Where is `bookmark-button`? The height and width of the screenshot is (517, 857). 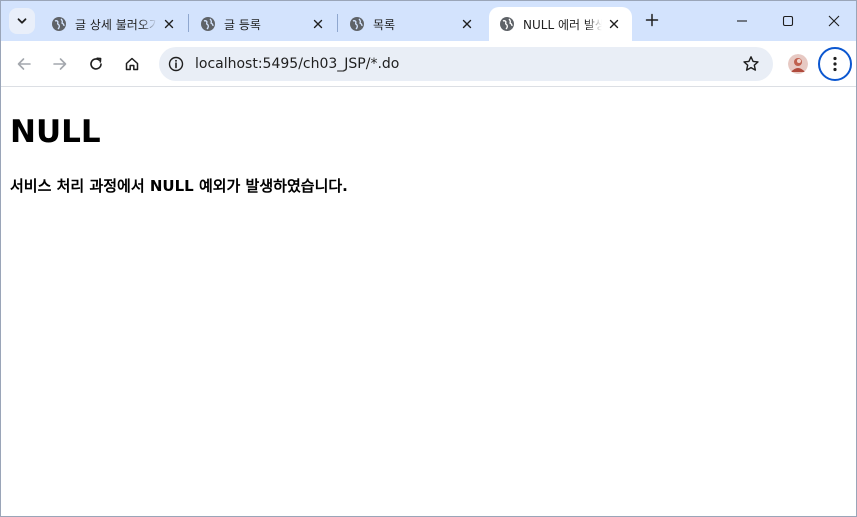
bookmark-button is located at coordinates (751, 64).